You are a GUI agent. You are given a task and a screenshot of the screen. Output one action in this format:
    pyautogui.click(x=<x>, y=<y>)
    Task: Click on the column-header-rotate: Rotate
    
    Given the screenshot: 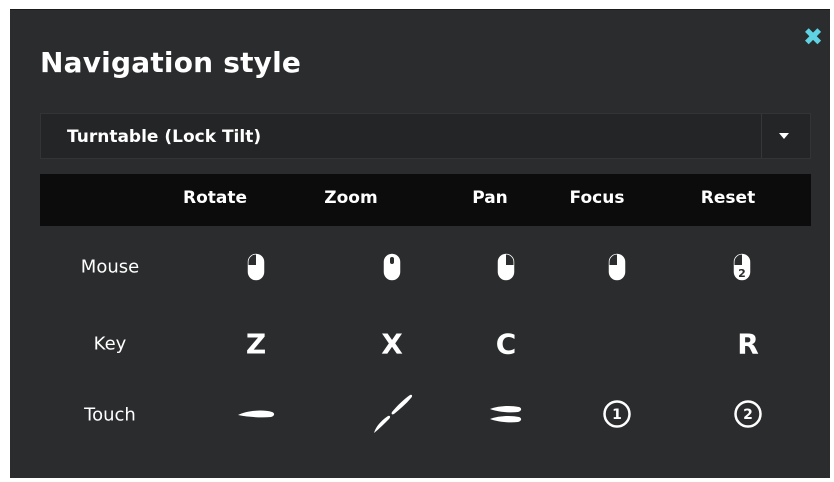 What is the action you would take?
    pyautogui.click(x=215, y=198)
    